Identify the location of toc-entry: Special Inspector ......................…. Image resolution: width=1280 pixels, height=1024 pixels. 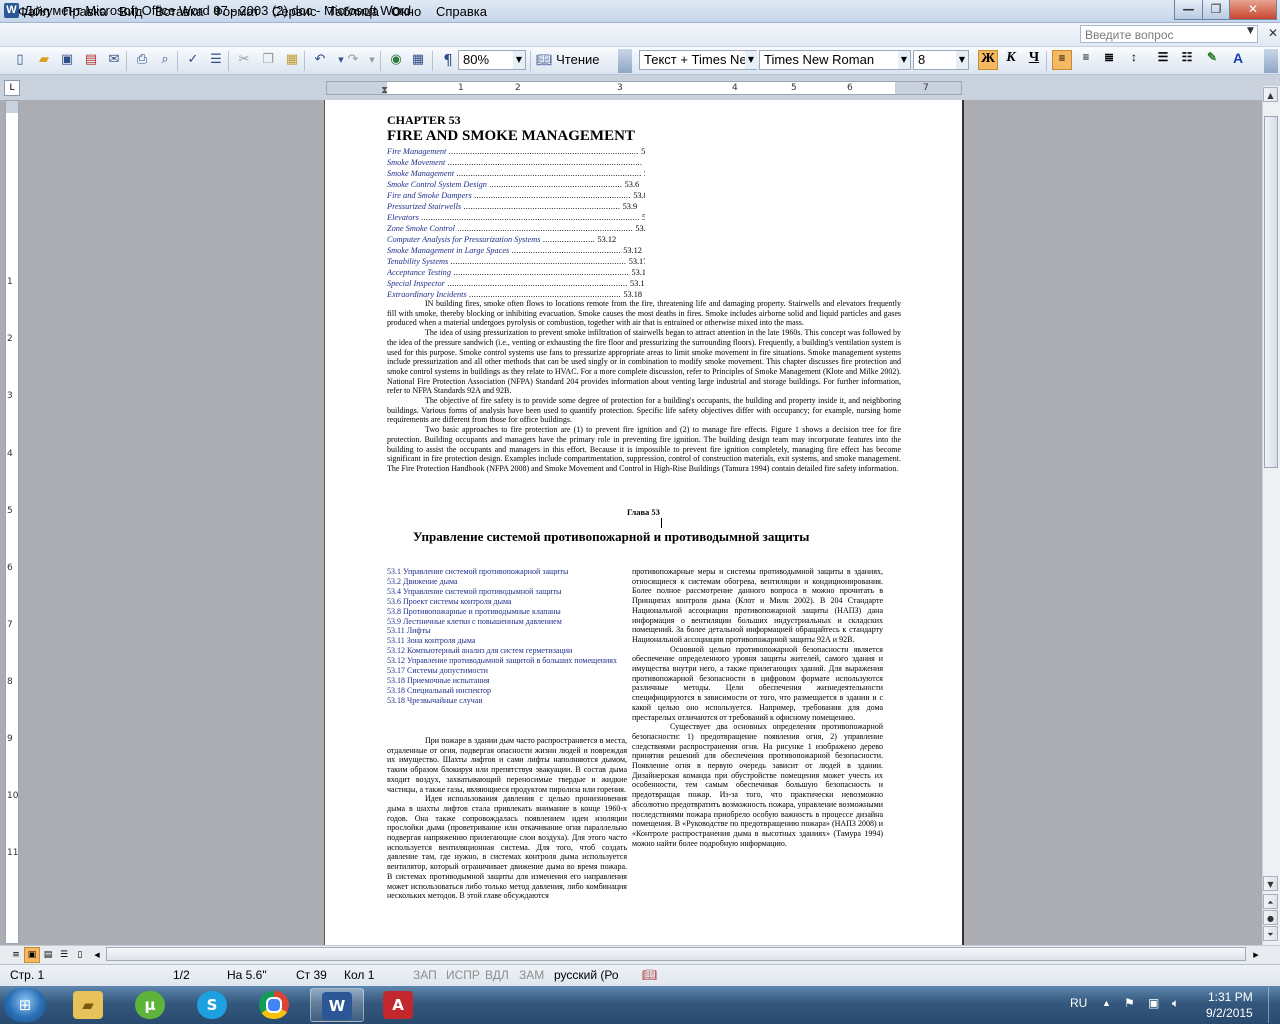
(516, 283).